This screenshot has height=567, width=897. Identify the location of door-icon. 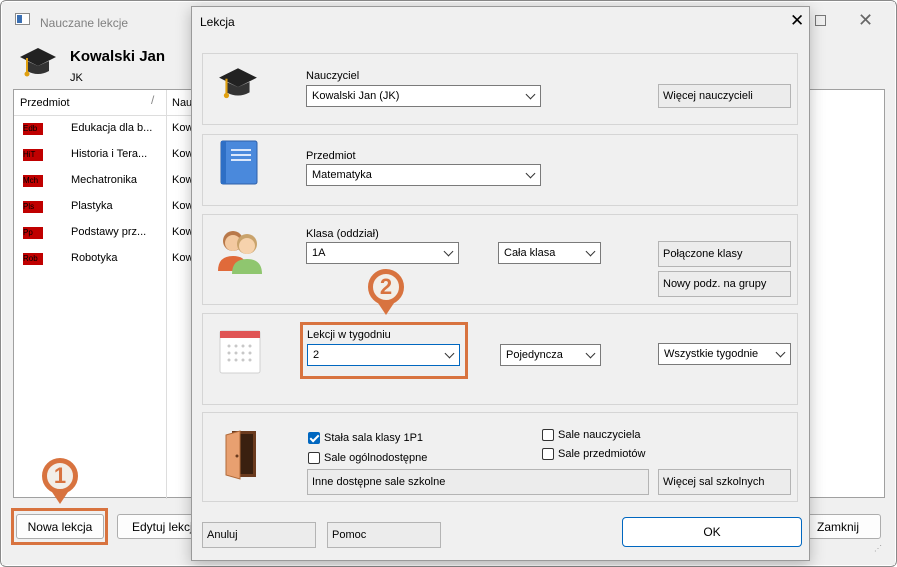
(241, 455).